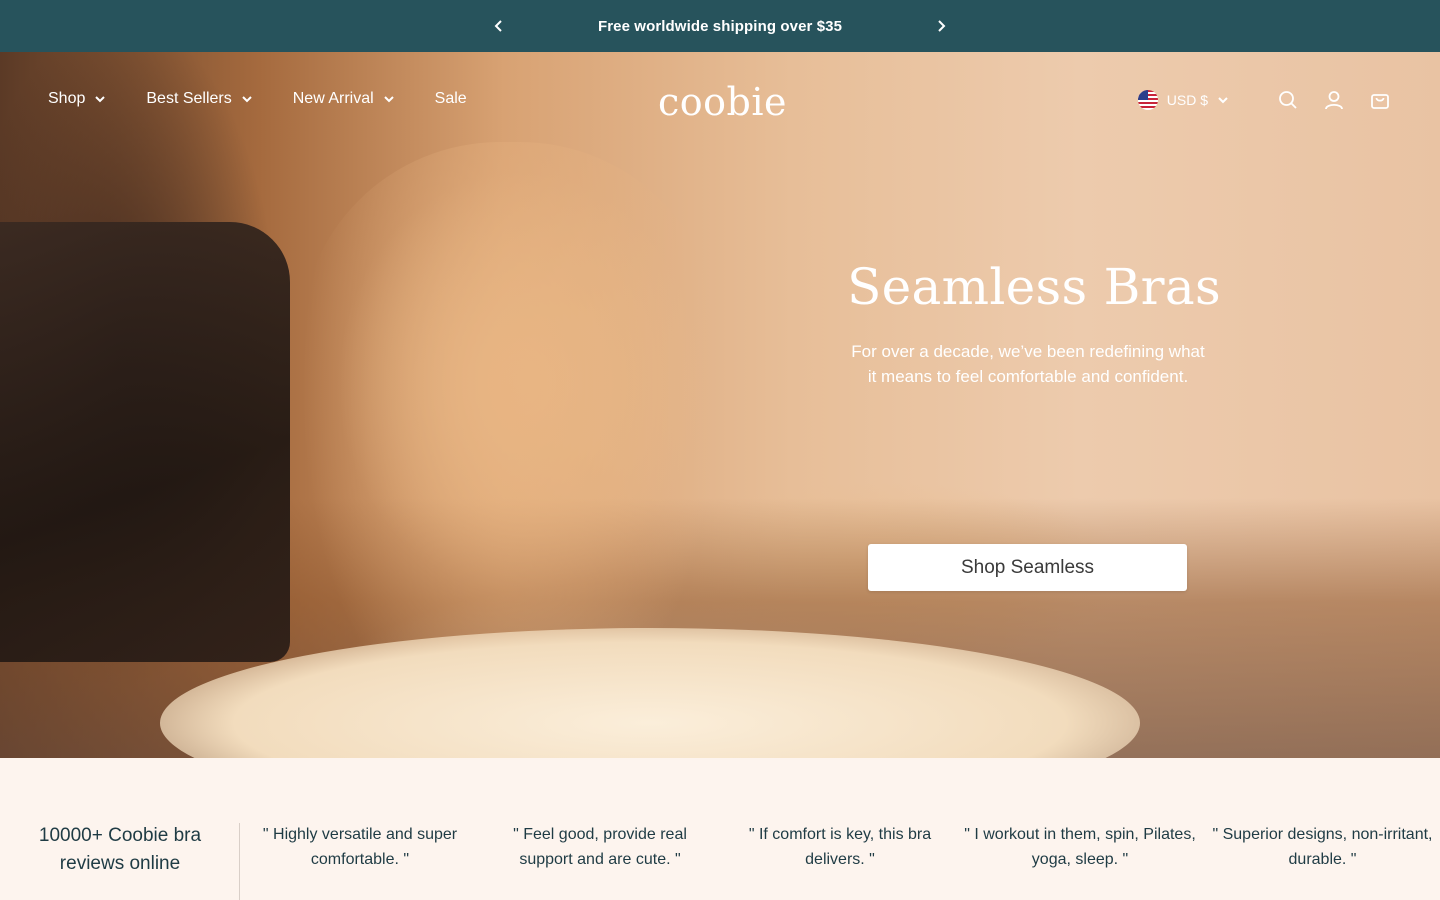 This screenshot has height=900, width=1440. I want to click on account-icon, so click(1334, 100).